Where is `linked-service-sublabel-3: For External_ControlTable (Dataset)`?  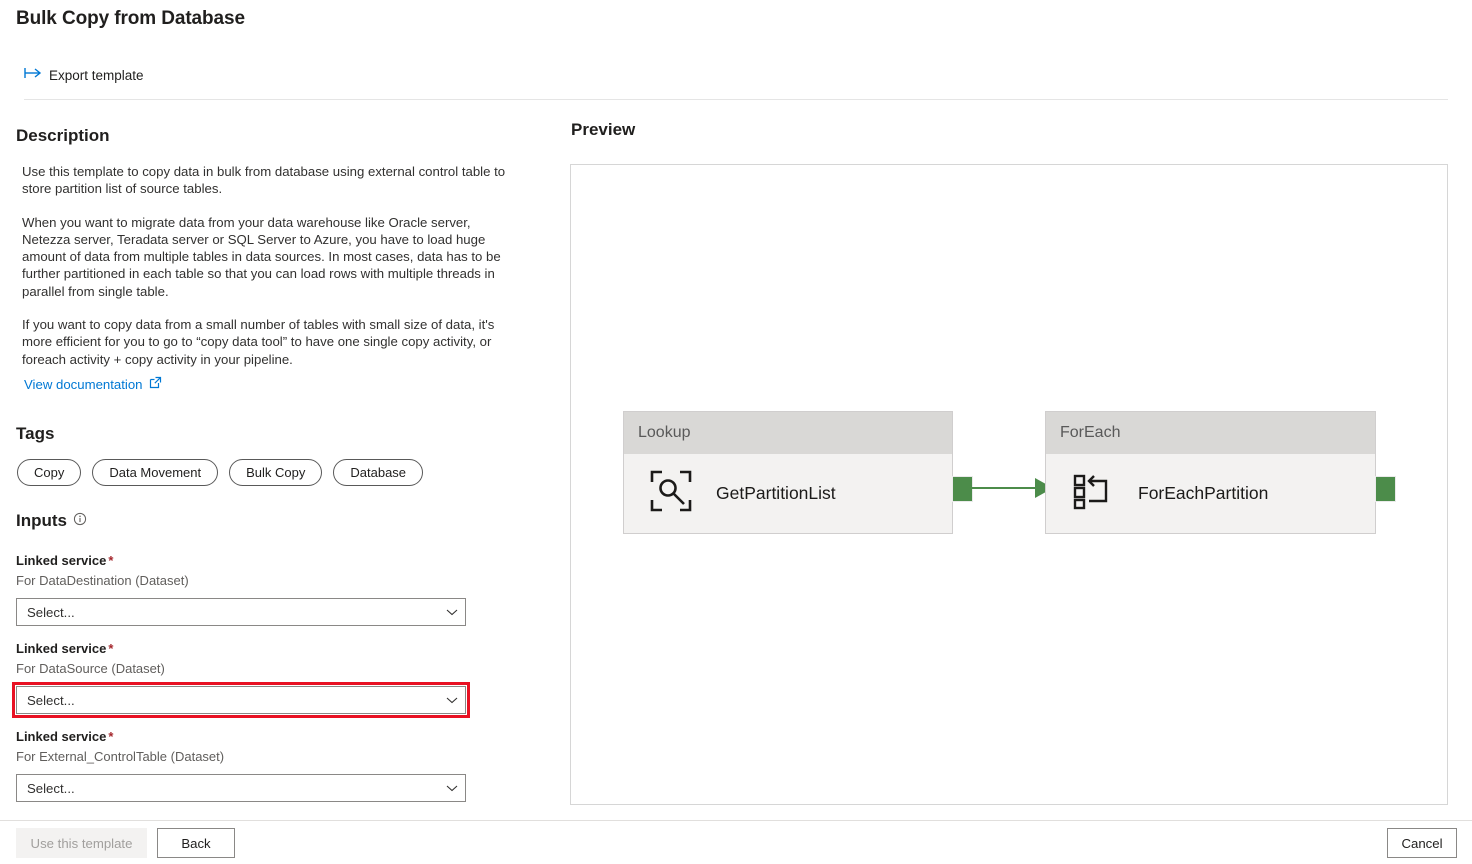 linked-service-sublabel-3: For External_ControlTable (Dataset) is located at coordinates (120, 756).